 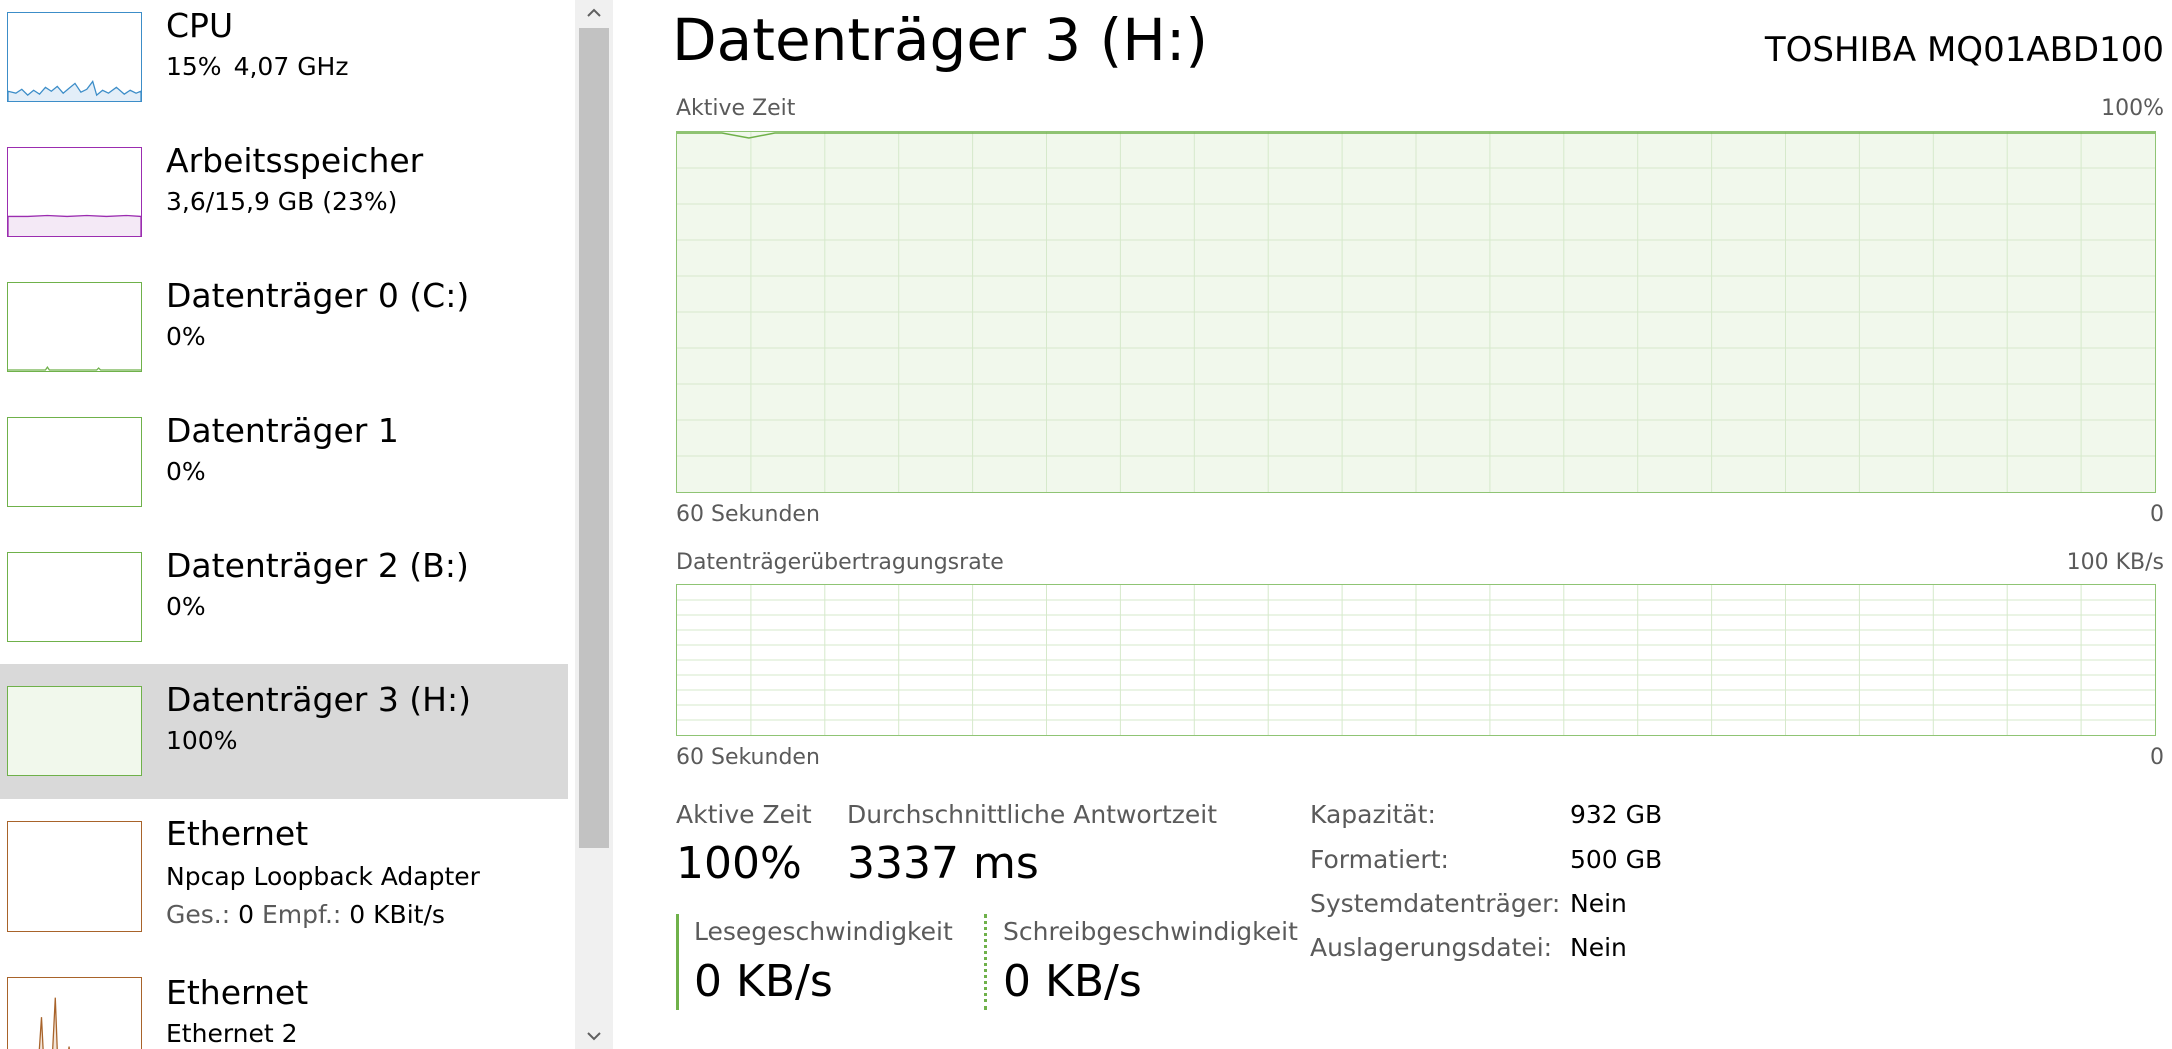 What do you see at coordinates (291, 66) in the screenshot?
I see `cpu-speed-value: 4,07 GHz` at bounding box center [291, 66].